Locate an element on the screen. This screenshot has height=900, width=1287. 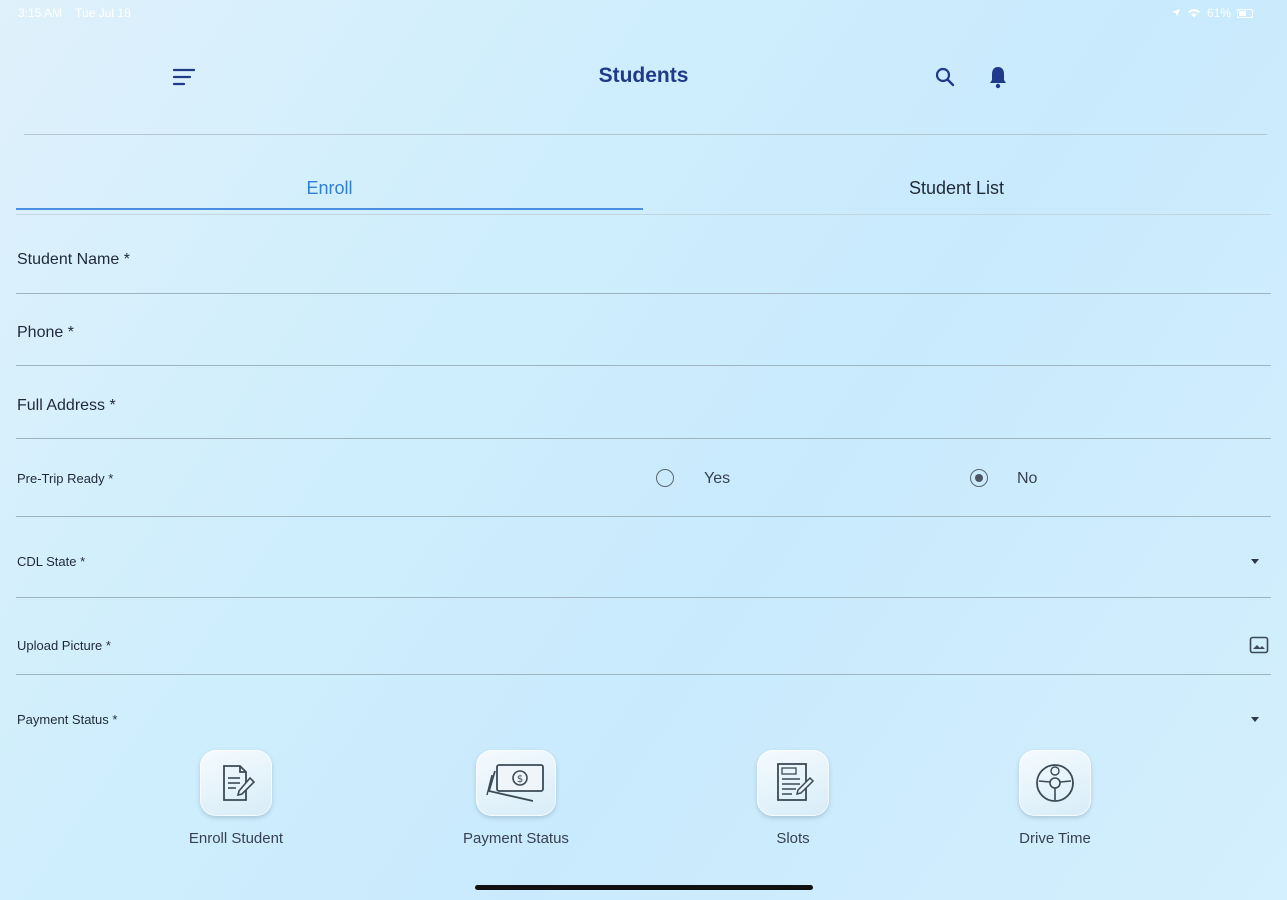
student-name-label: Student Name * is located at coordinates (73, 259).